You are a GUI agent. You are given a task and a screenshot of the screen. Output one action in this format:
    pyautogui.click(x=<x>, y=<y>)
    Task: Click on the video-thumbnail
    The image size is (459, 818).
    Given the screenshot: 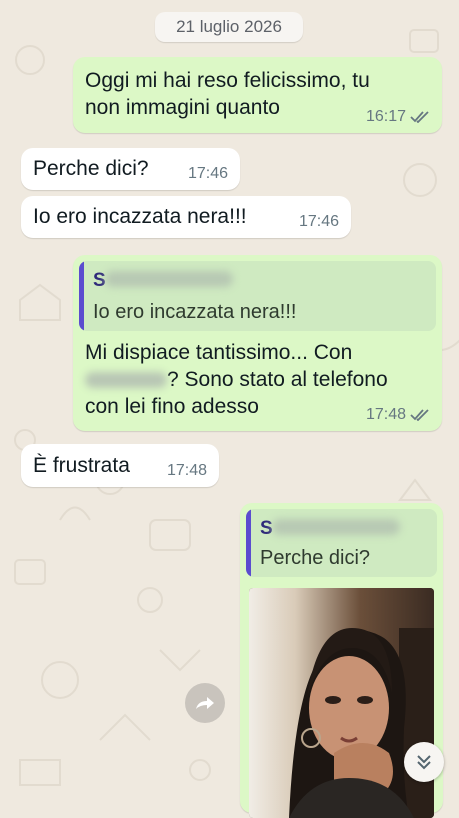 What is the action you would take?
    pyautogui.click(x=341, y=703)
    